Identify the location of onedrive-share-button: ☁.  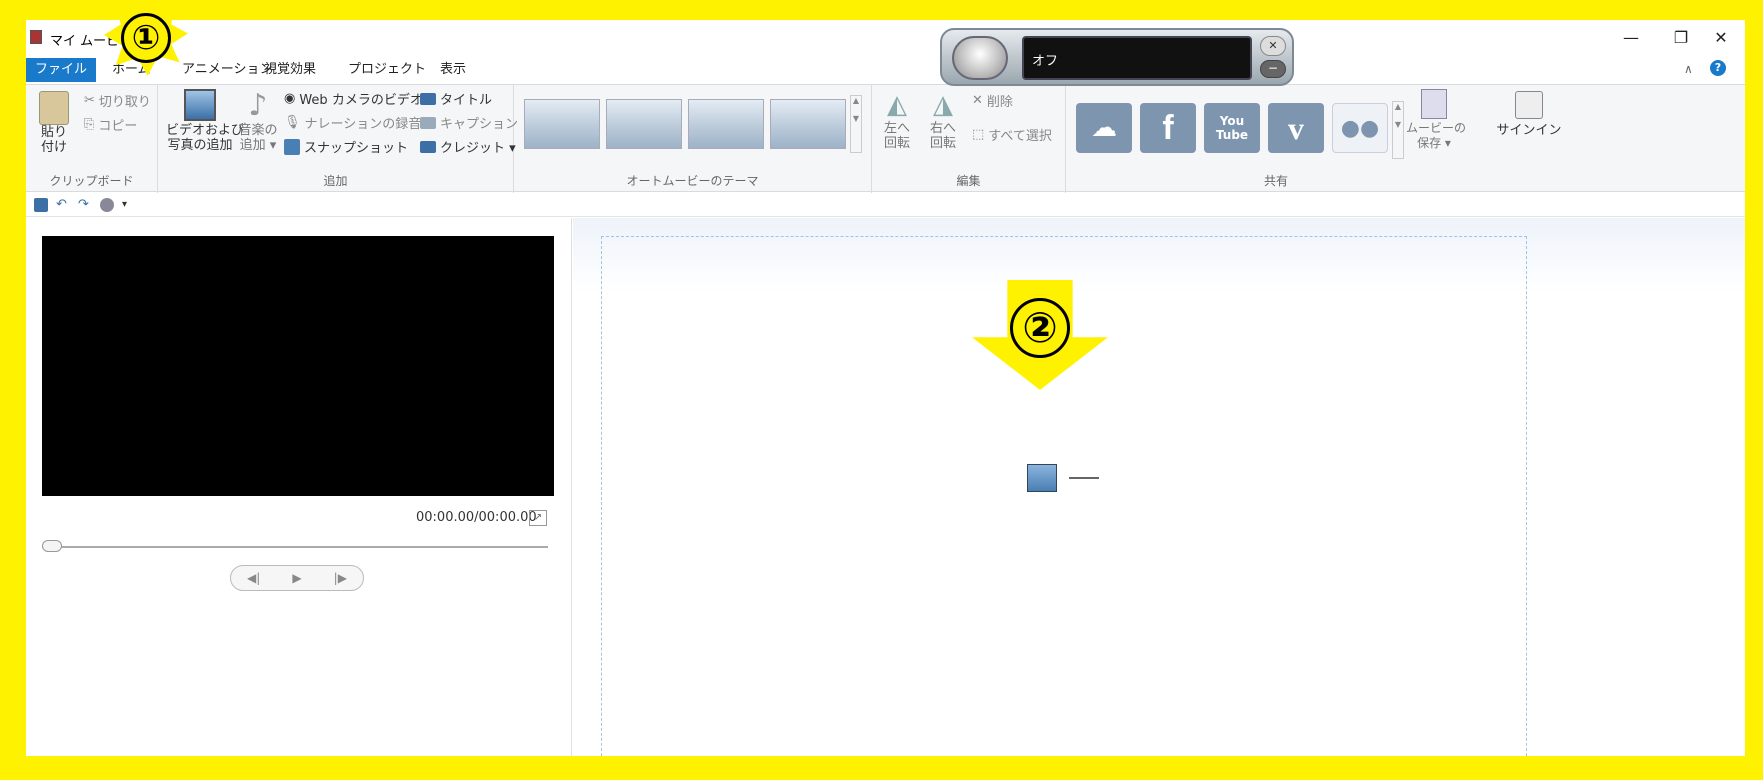
(1104, 128).